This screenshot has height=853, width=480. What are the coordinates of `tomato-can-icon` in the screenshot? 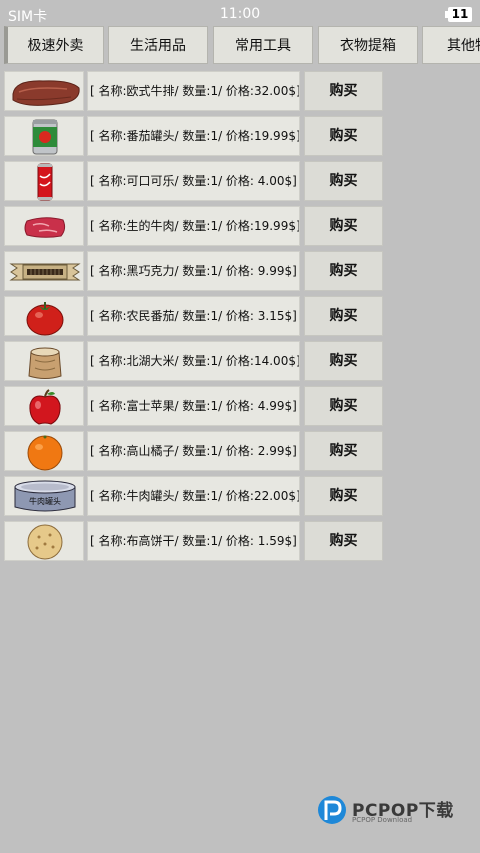 It's located at (45, 137).